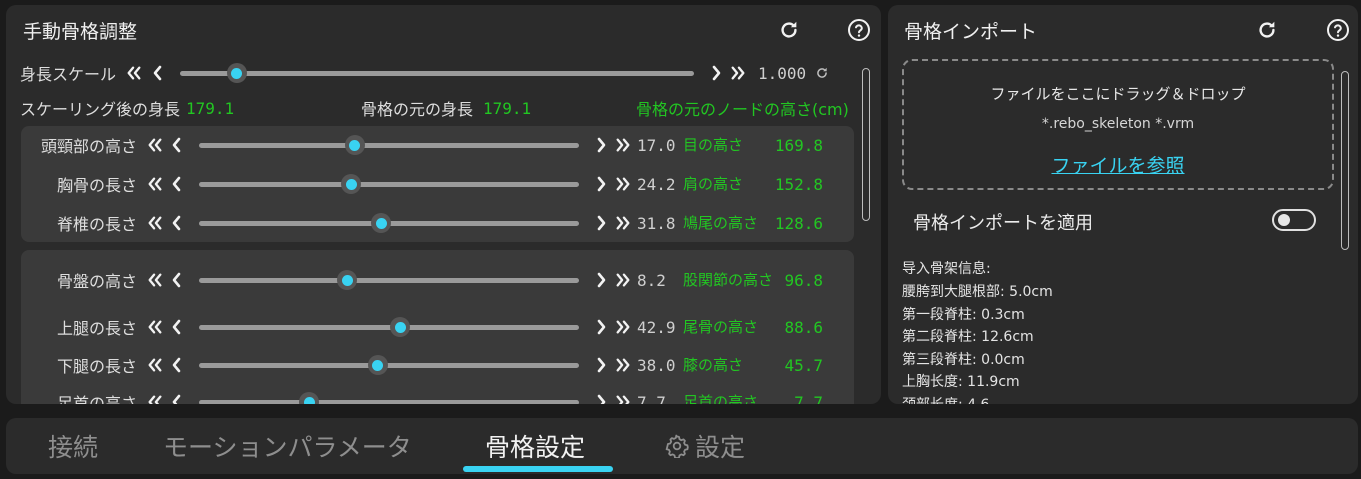  I want to click on adjust-row: 足首の高さ 7.7 足首の高さ 7.7, so click(422, 396).